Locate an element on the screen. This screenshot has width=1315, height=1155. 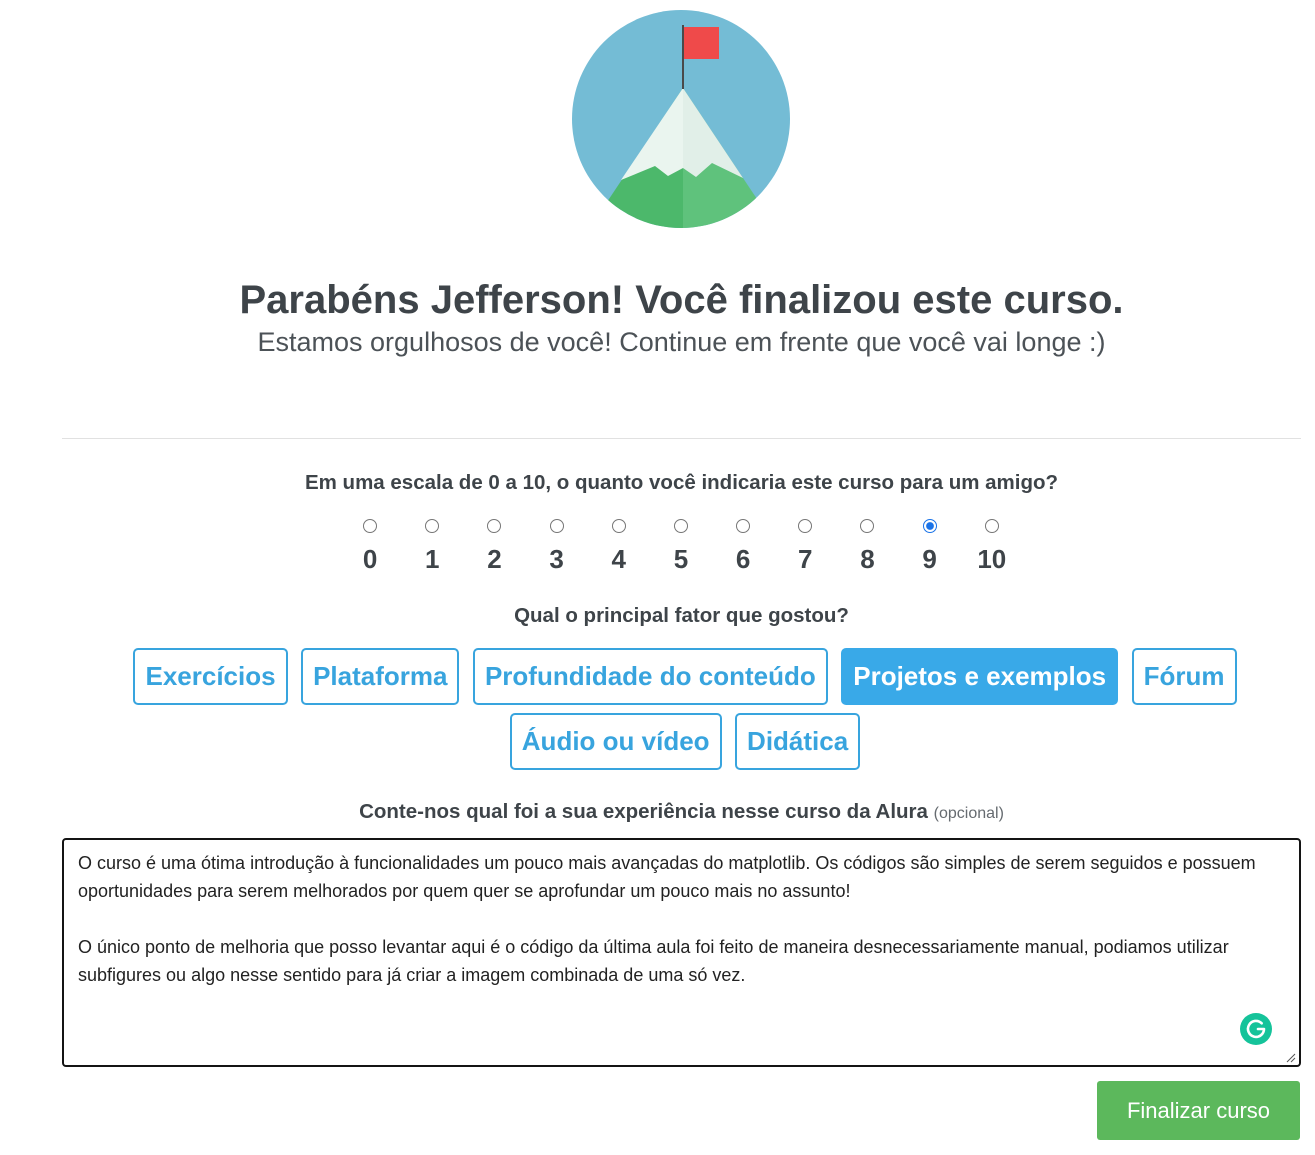
nps-label-0: 0 is located at coordinates (370, 559).